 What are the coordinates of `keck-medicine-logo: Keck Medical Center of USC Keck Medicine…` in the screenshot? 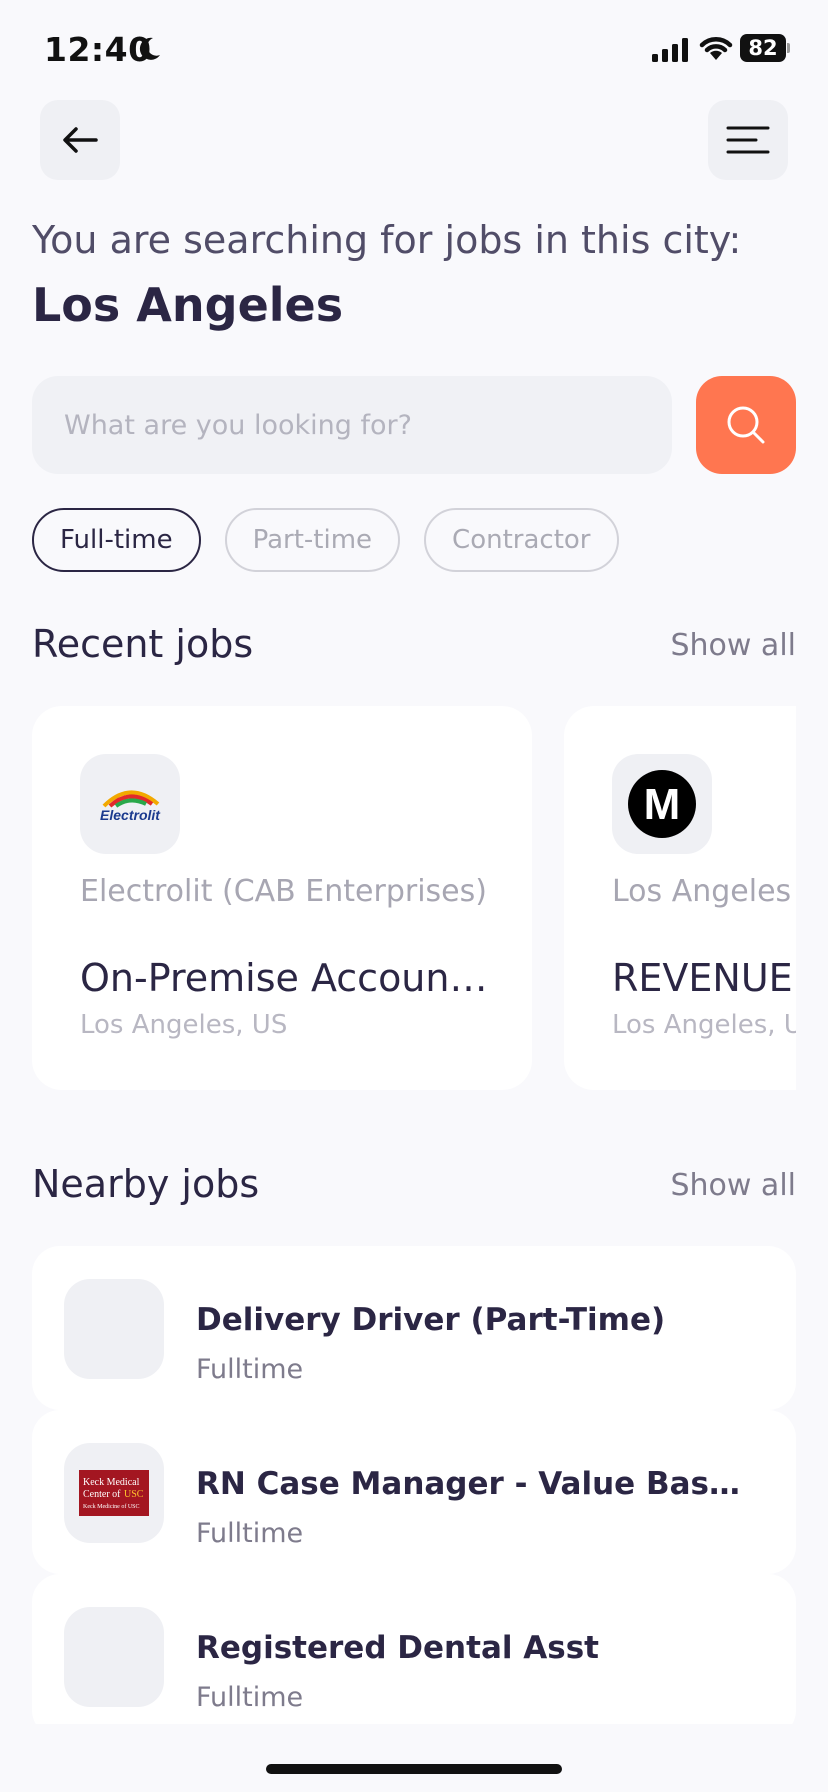 It's located at (114, 1493).